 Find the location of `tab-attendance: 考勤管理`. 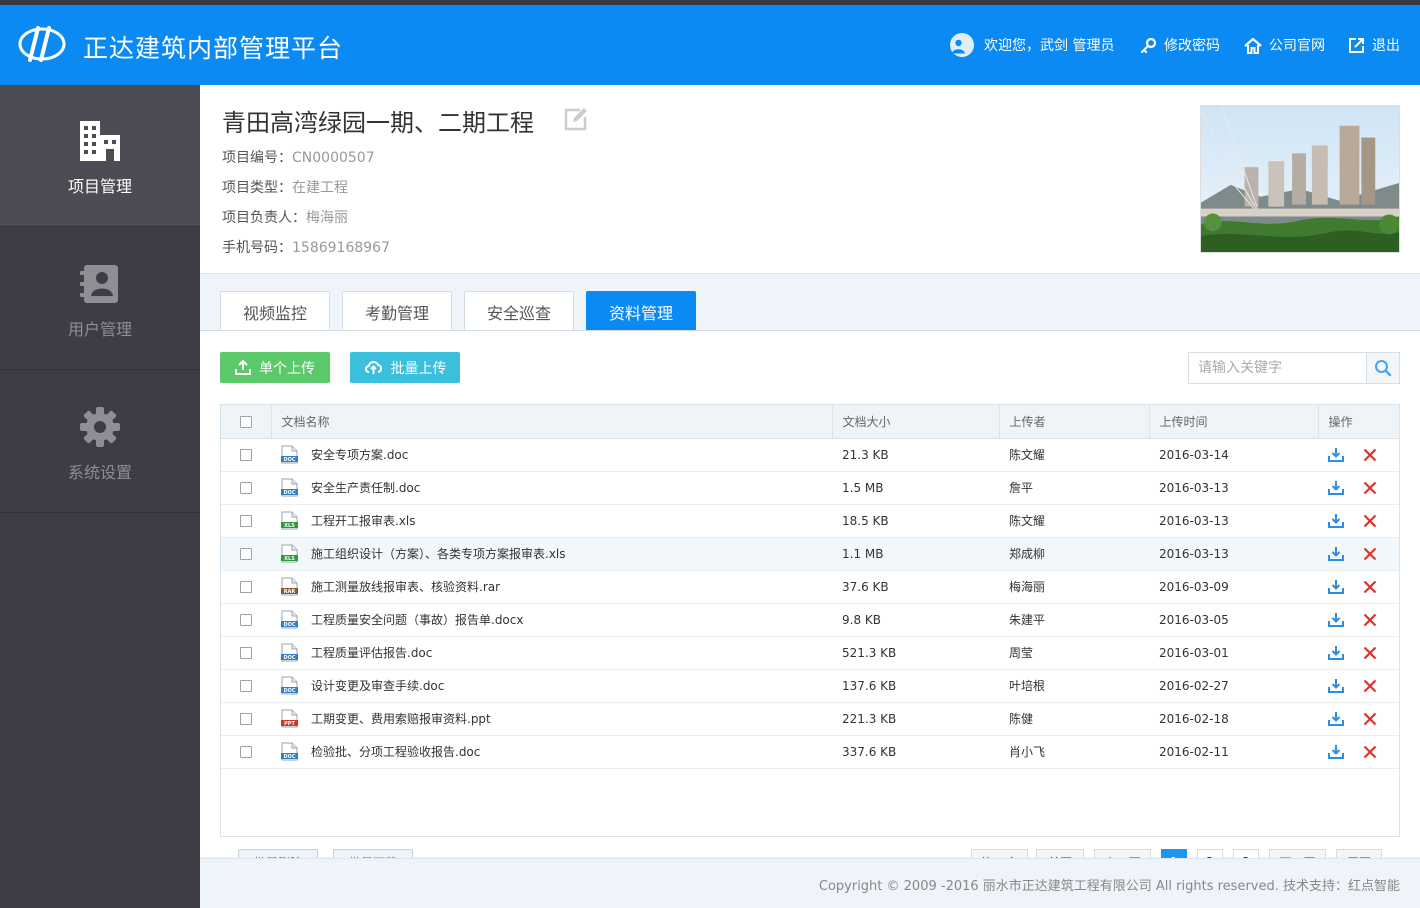

tab-attendance: 考勤管理 is located at coordinates (397, 311).